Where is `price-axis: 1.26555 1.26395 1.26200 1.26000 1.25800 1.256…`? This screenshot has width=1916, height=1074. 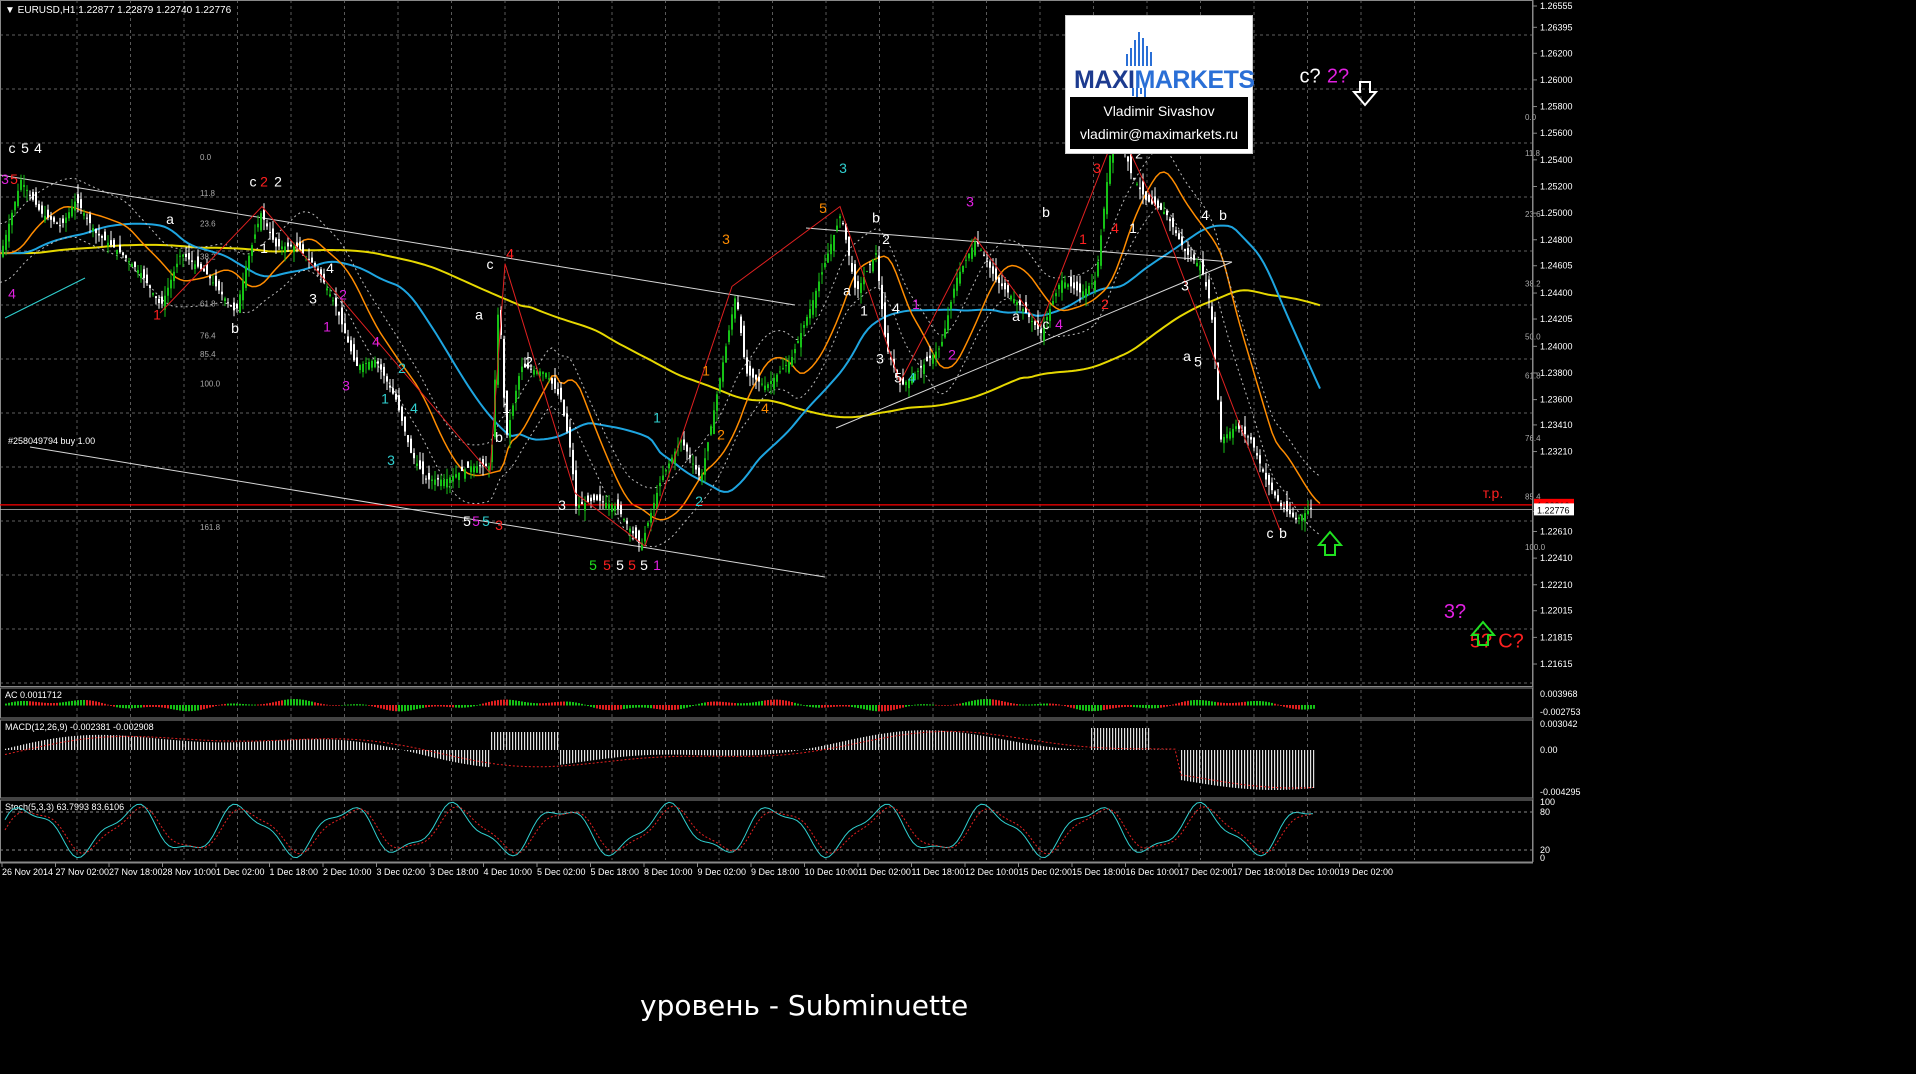
price-axis: 1.26555 1.26395 1.26200 1.26000 1.25800 1.256… is located at coordinates (1556, 431).